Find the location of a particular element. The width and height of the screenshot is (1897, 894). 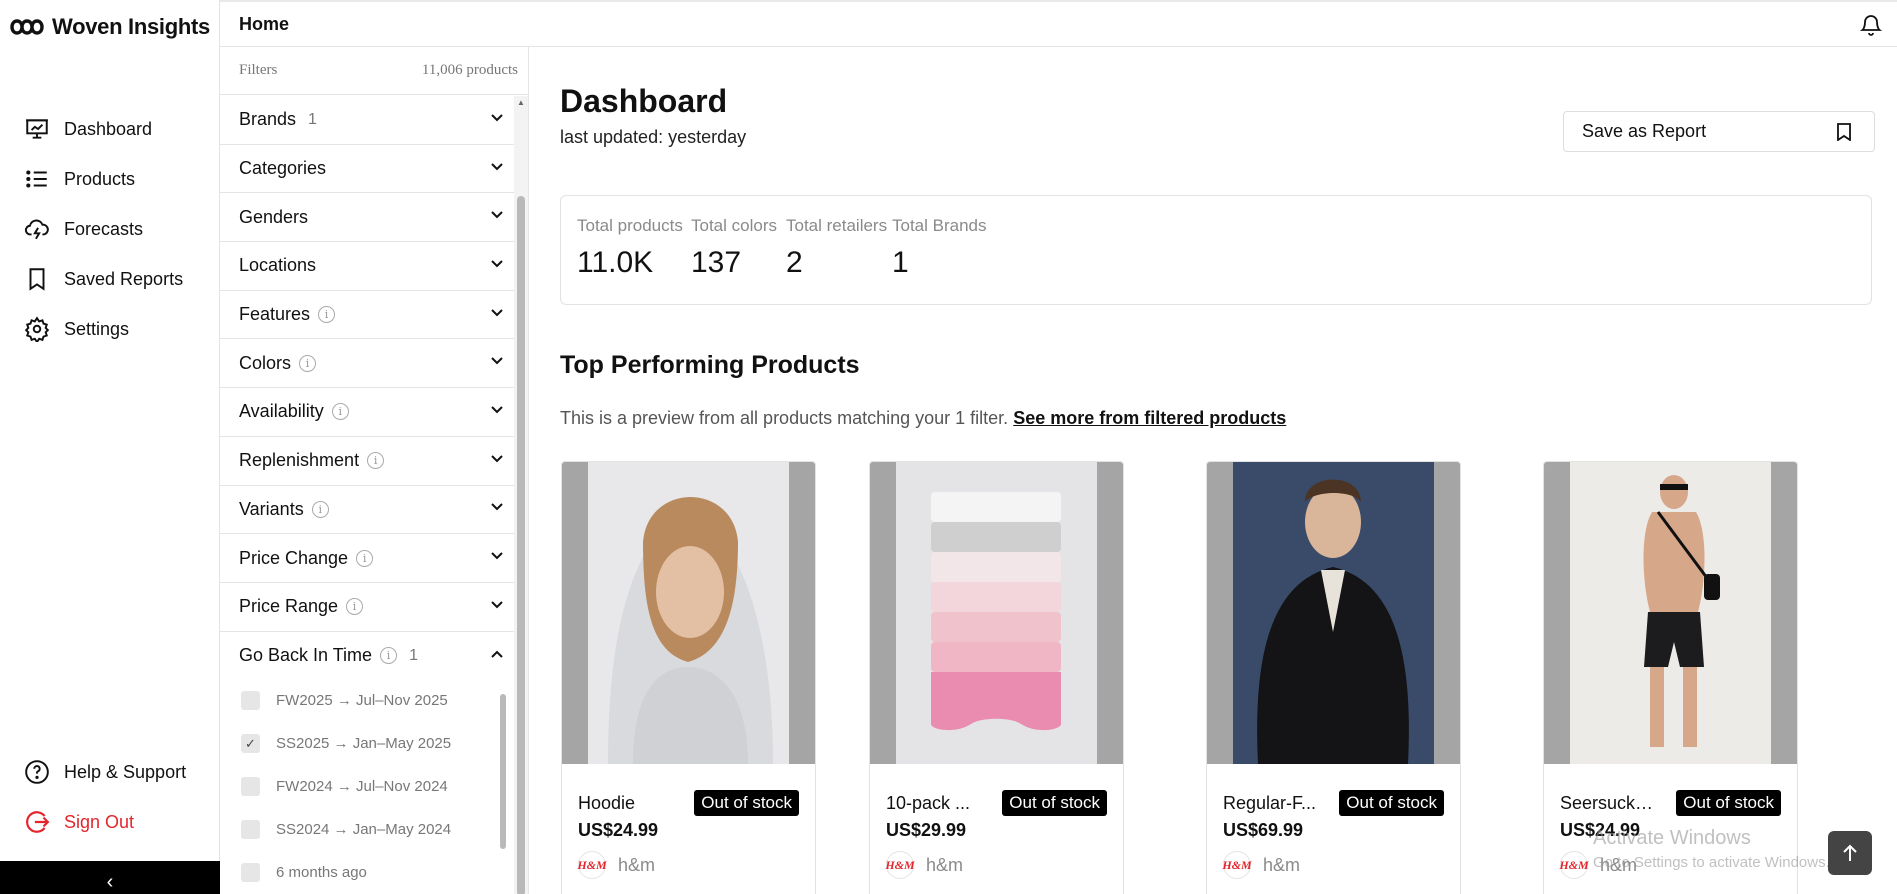

sidebar-item-dashboard: Dashboard is located at coordinates (103, 129).